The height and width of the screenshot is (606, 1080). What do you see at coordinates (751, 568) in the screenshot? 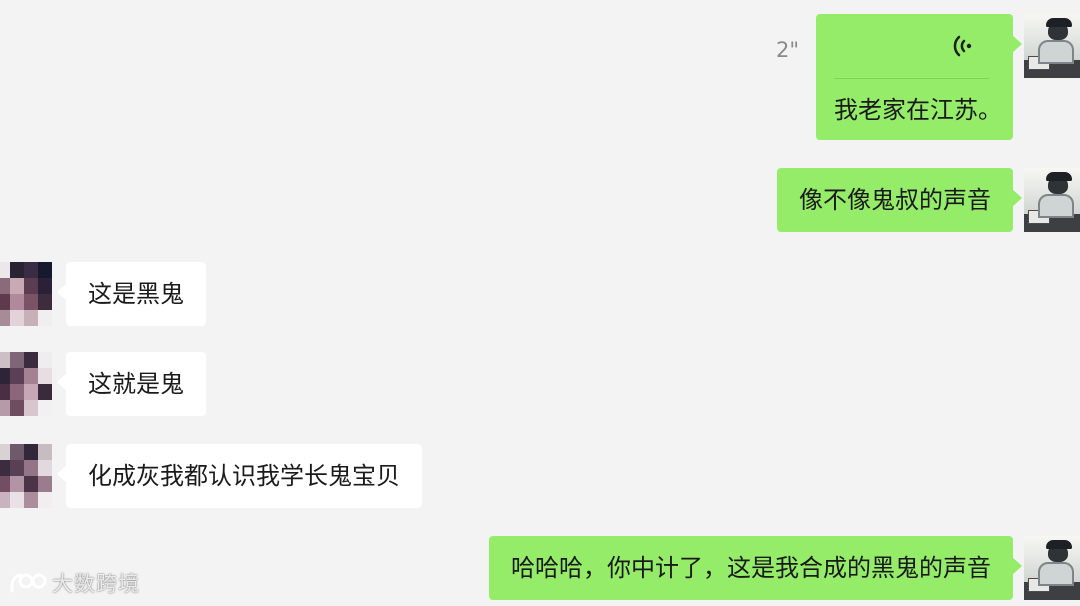
I see `message-text: 哈哈哈，你中计了，这是我合成的黑鬼的声音` at bounding box center [751, 568].